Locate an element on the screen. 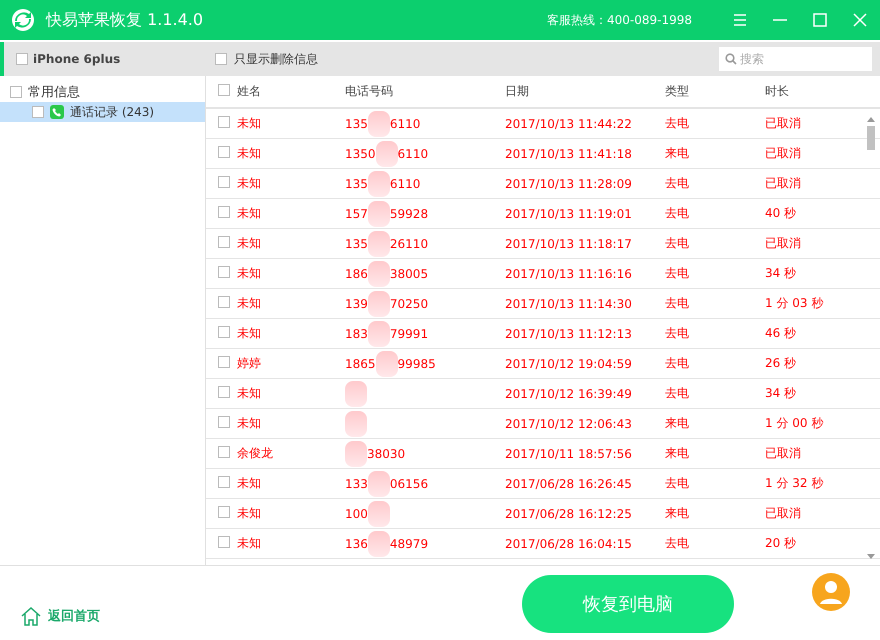  phone-number-part: 06156 is located at coordinates (409, 483).